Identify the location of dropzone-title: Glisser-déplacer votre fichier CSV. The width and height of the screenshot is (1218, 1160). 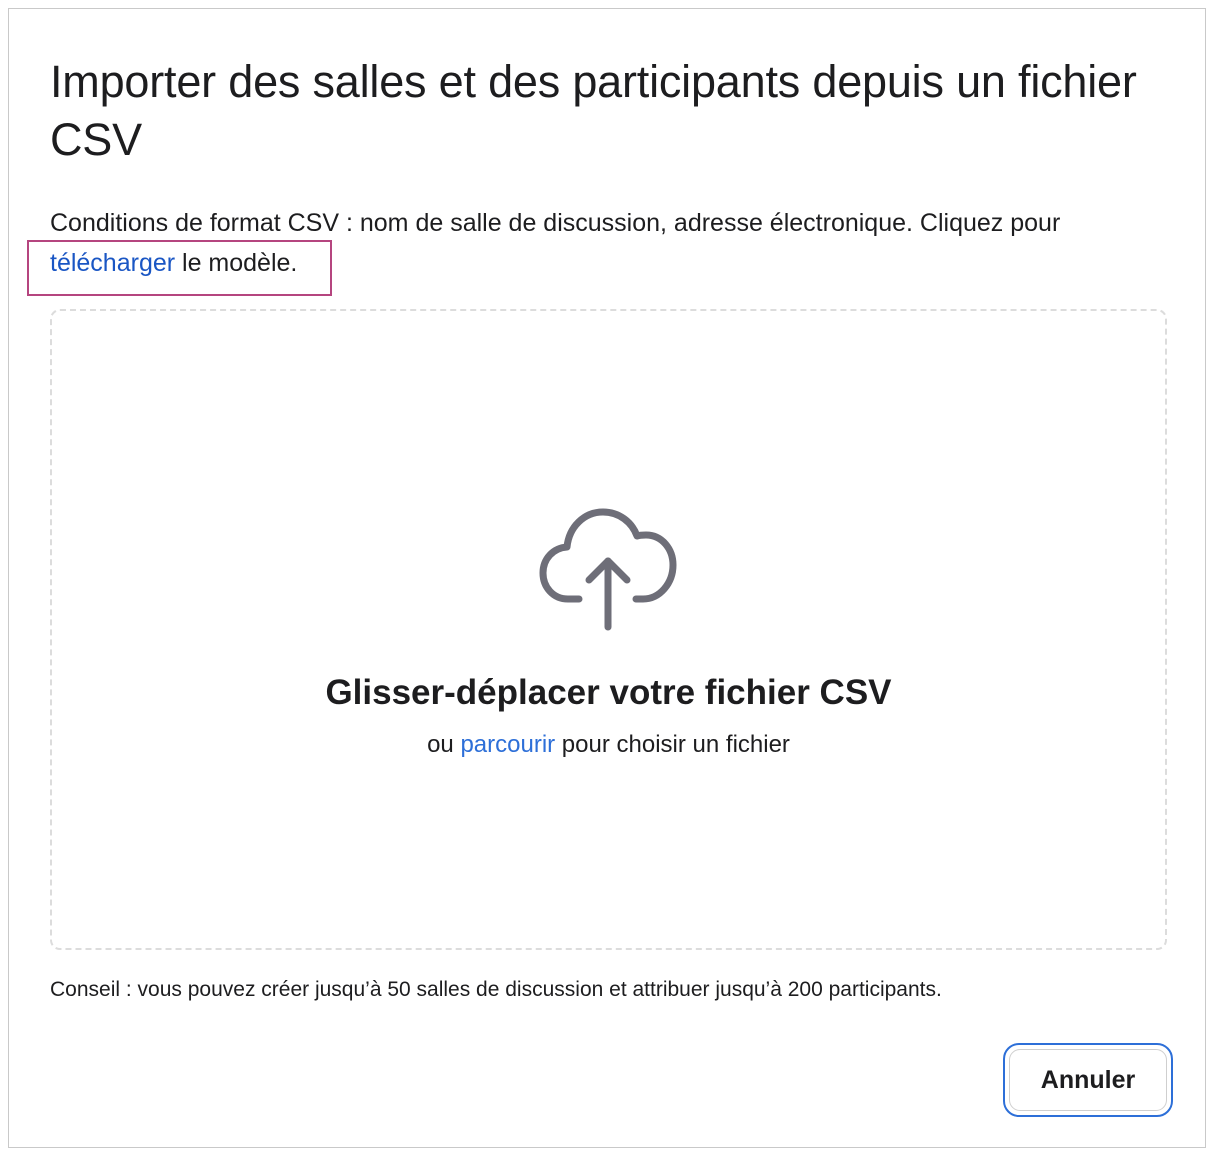
(608, 692).